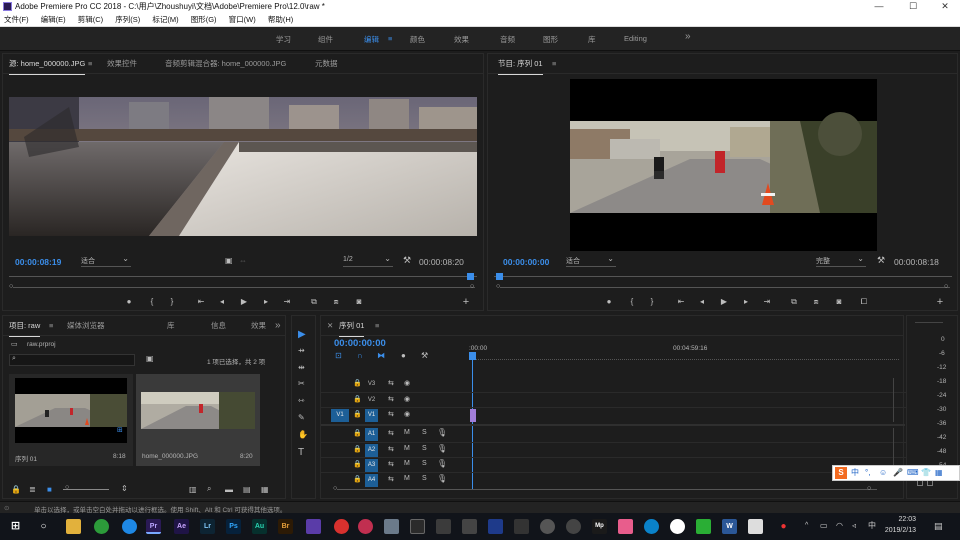  I want to click on program-scroll-handle-right-icon: ○, so click(946, 286).